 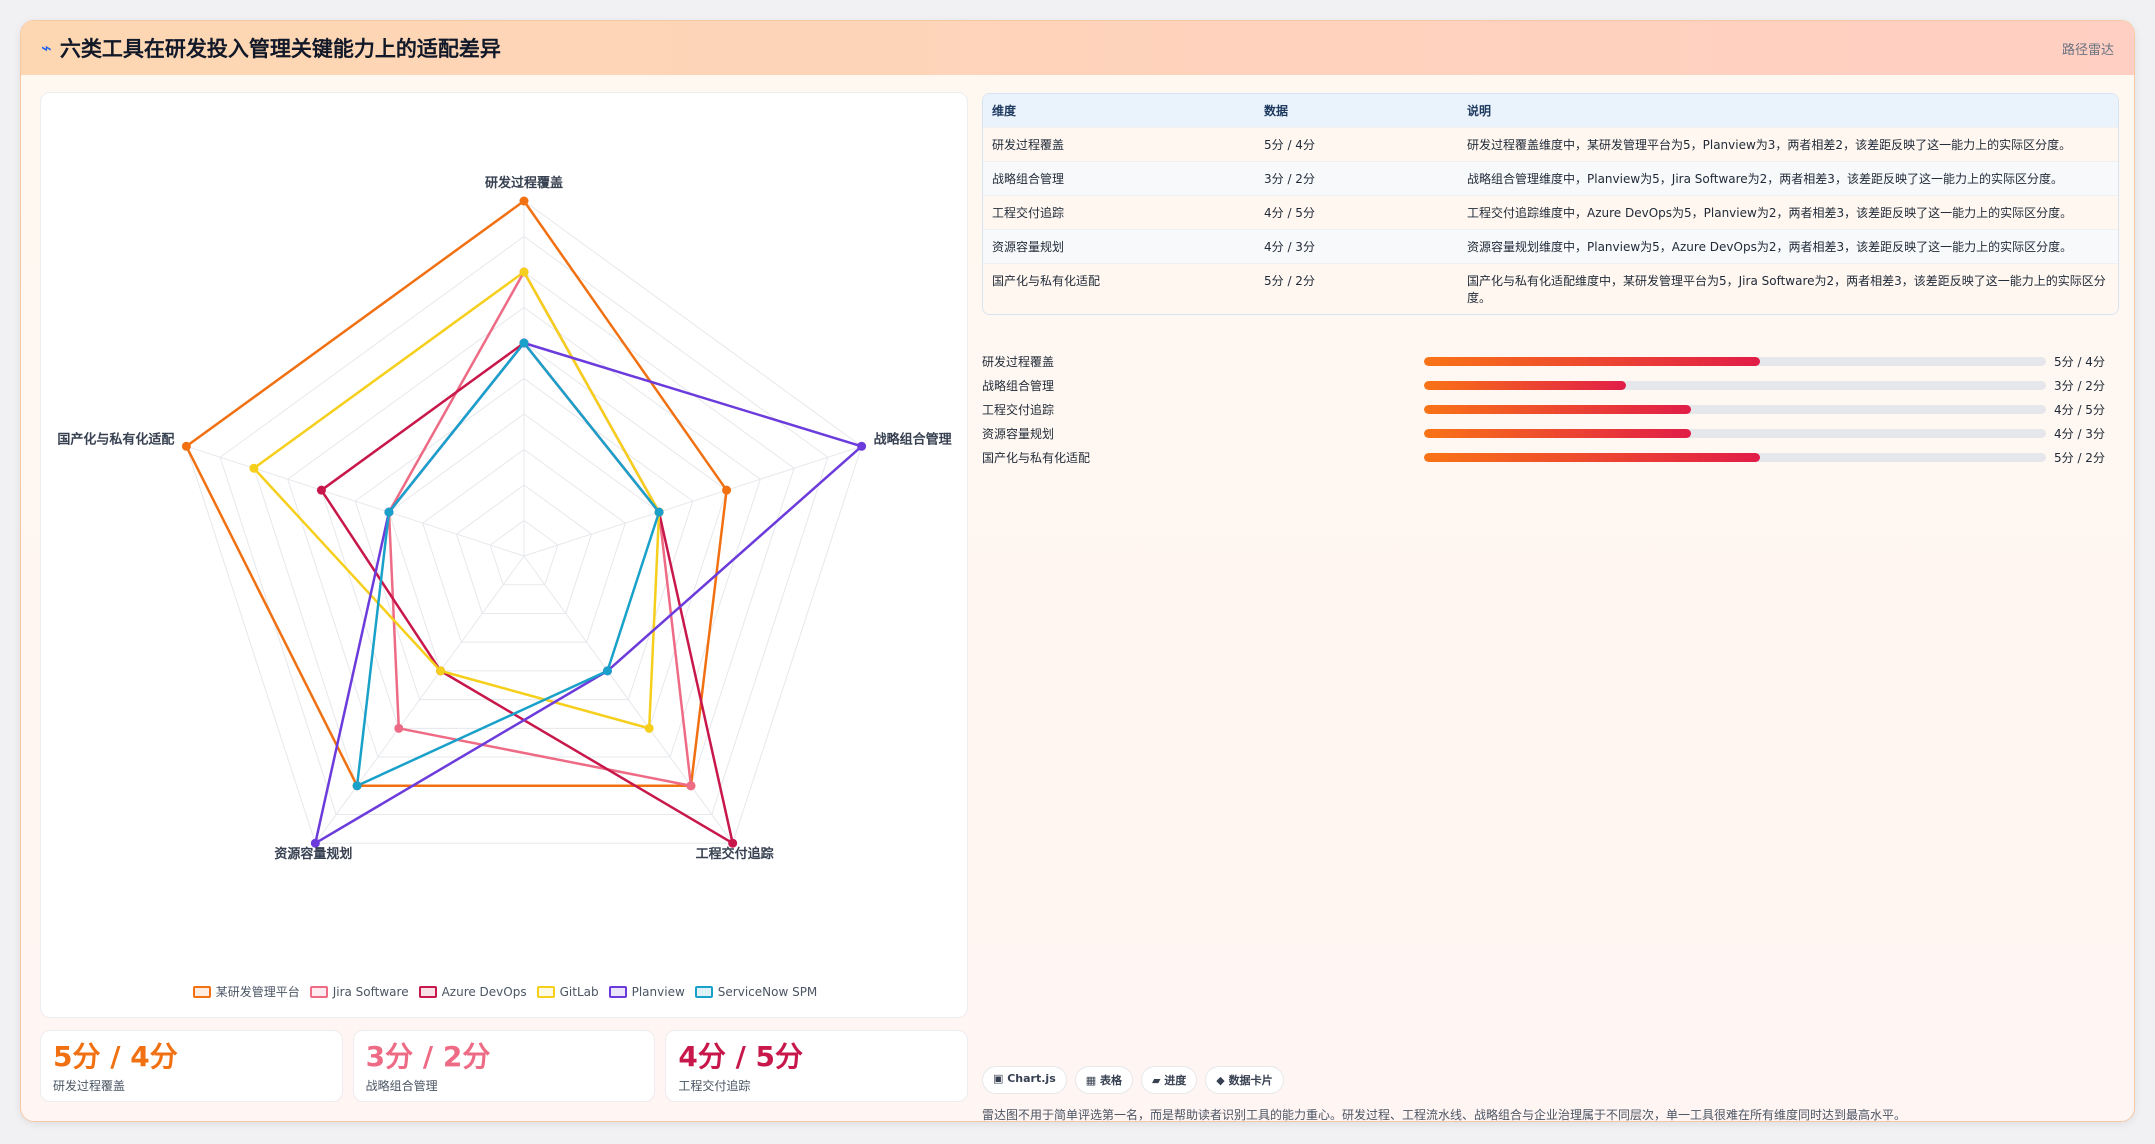 What do you see at coordinates (191, 1066) in the screenshot?
I see `stat-card: 5分 / 4分 研发过程覆盖` at bounding box center [191, 1066].